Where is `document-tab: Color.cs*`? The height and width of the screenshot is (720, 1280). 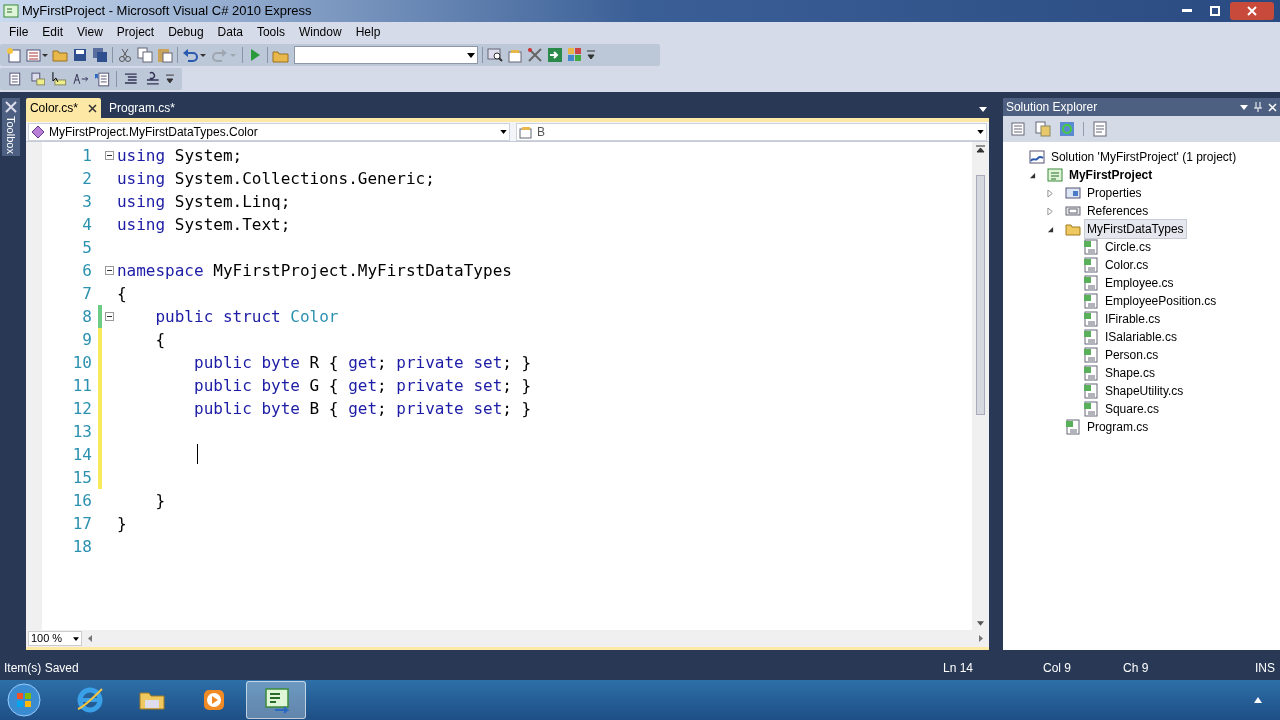
document-tab: Color.cs* is located at coordinates (63, 108).